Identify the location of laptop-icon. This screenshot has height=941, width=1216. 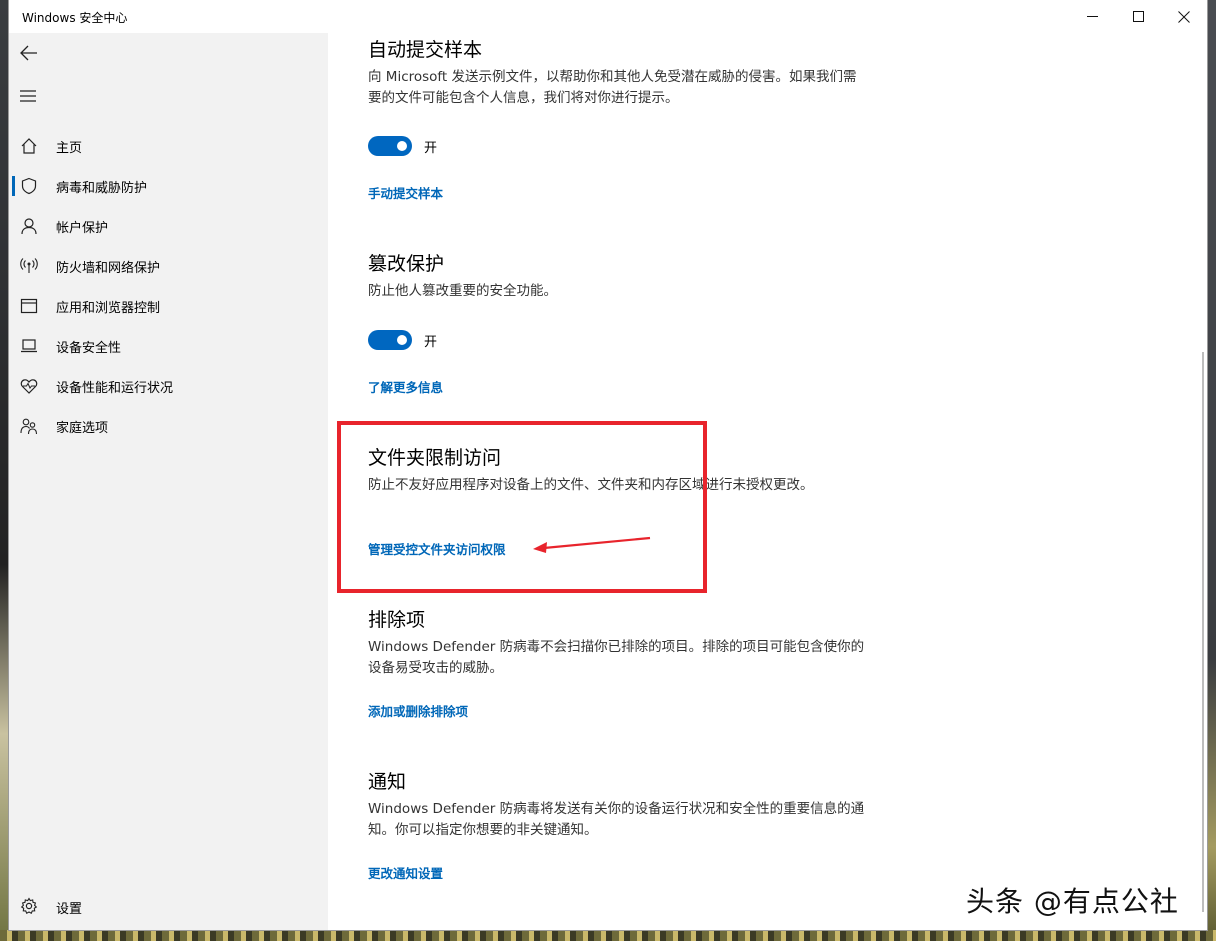
(29, 346).